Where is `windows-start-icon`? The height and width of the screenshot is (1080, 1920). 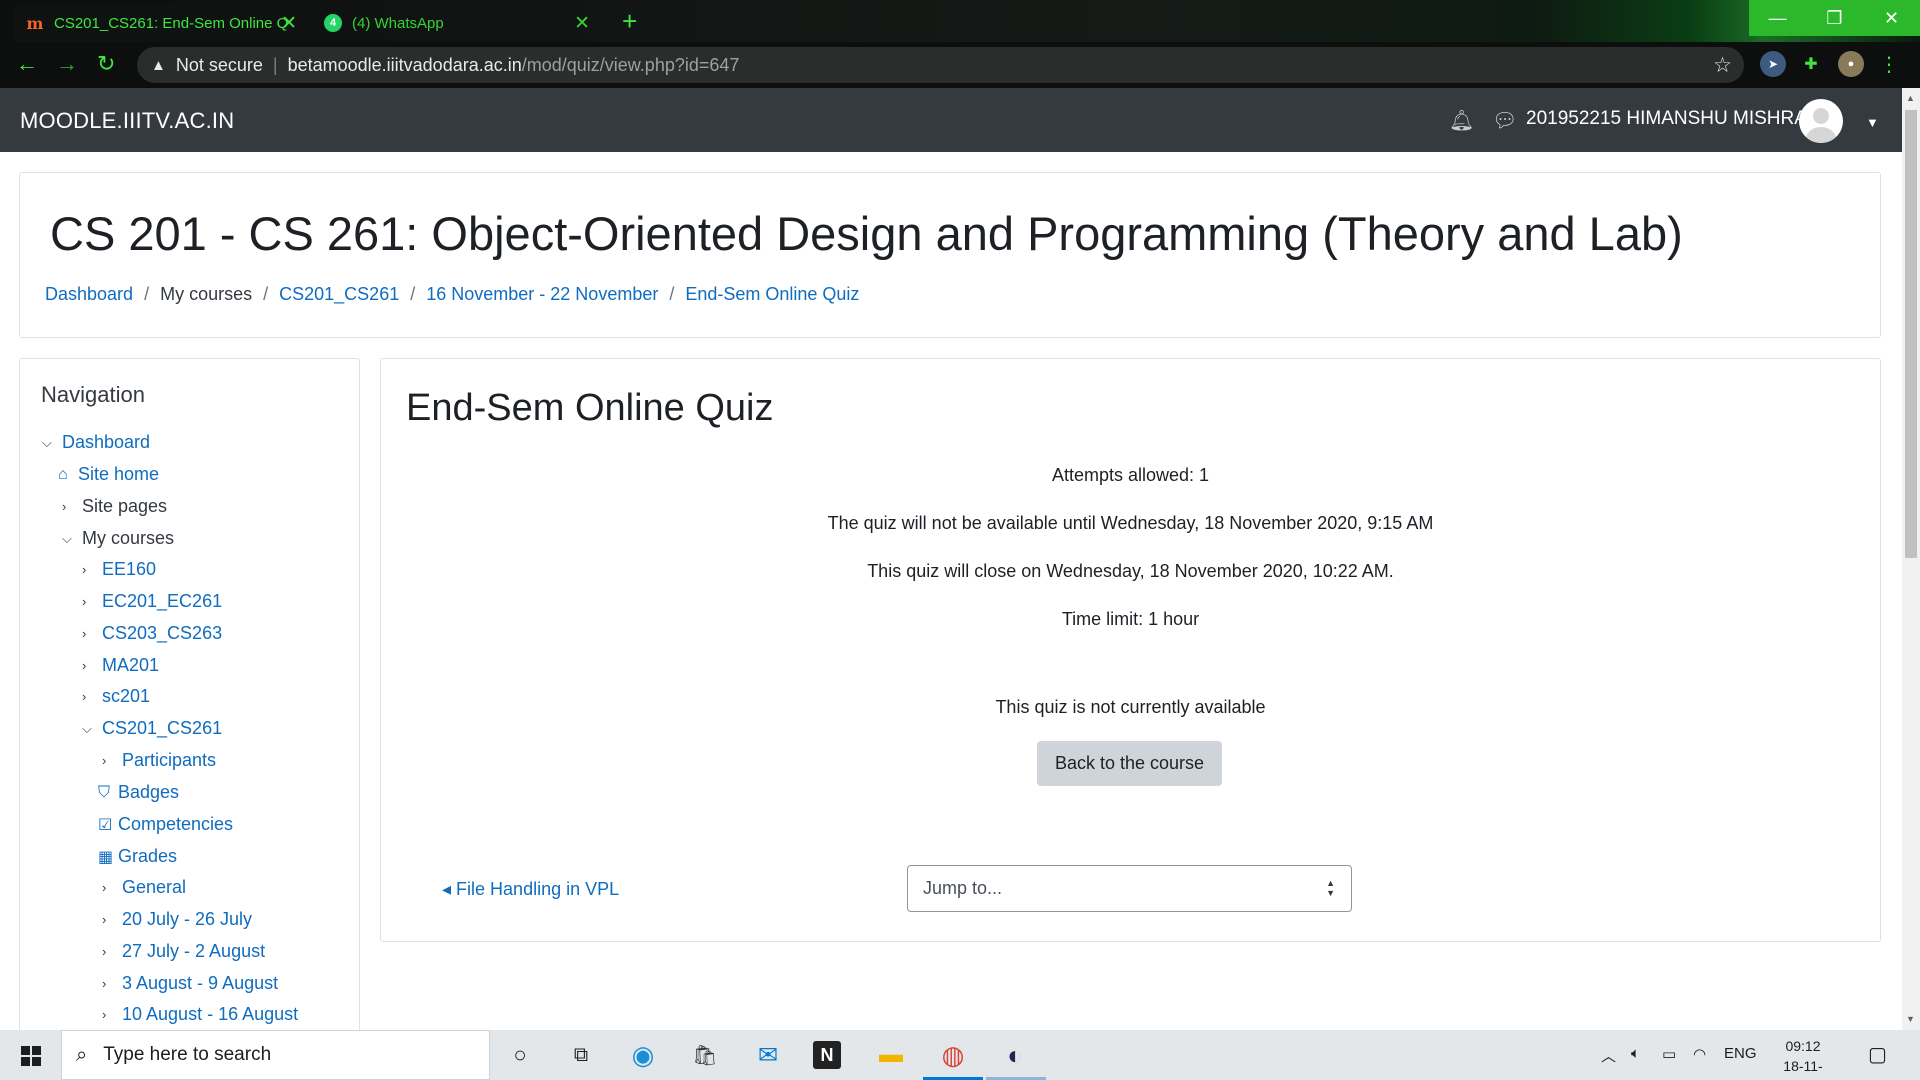 windows-start-icon is located at coordinates (31, 1056).